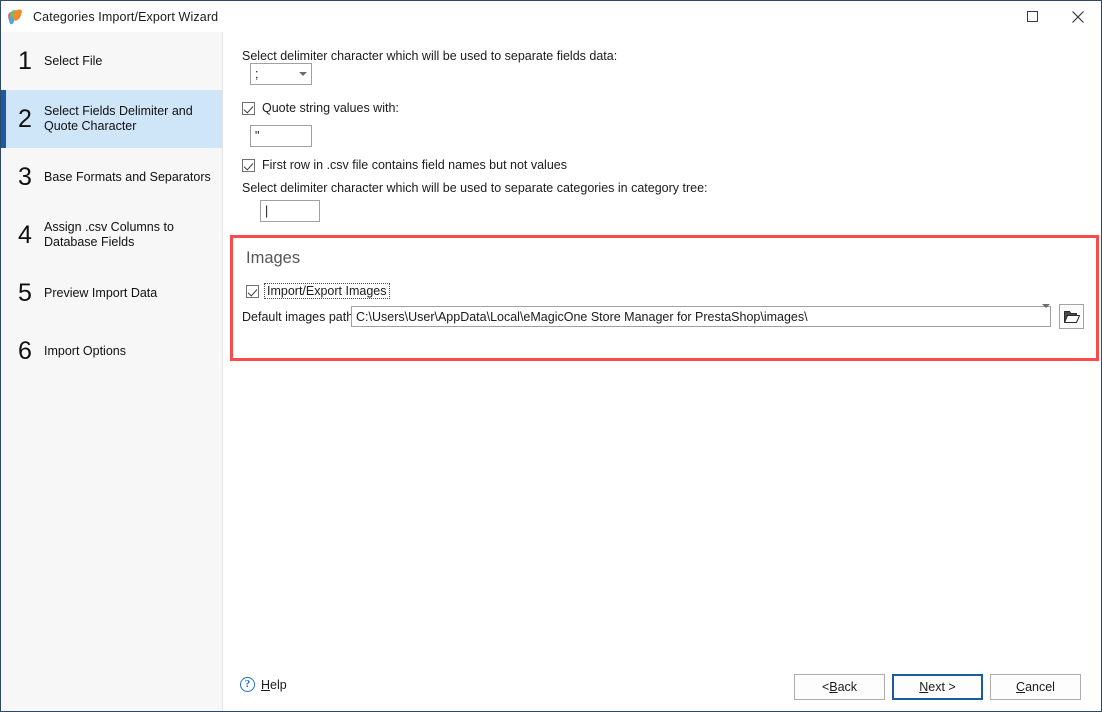 The width and height of the screenshot is (1102, 712). I want to click on window-title: Categories Import/Export Wizard, so click(126, 16).